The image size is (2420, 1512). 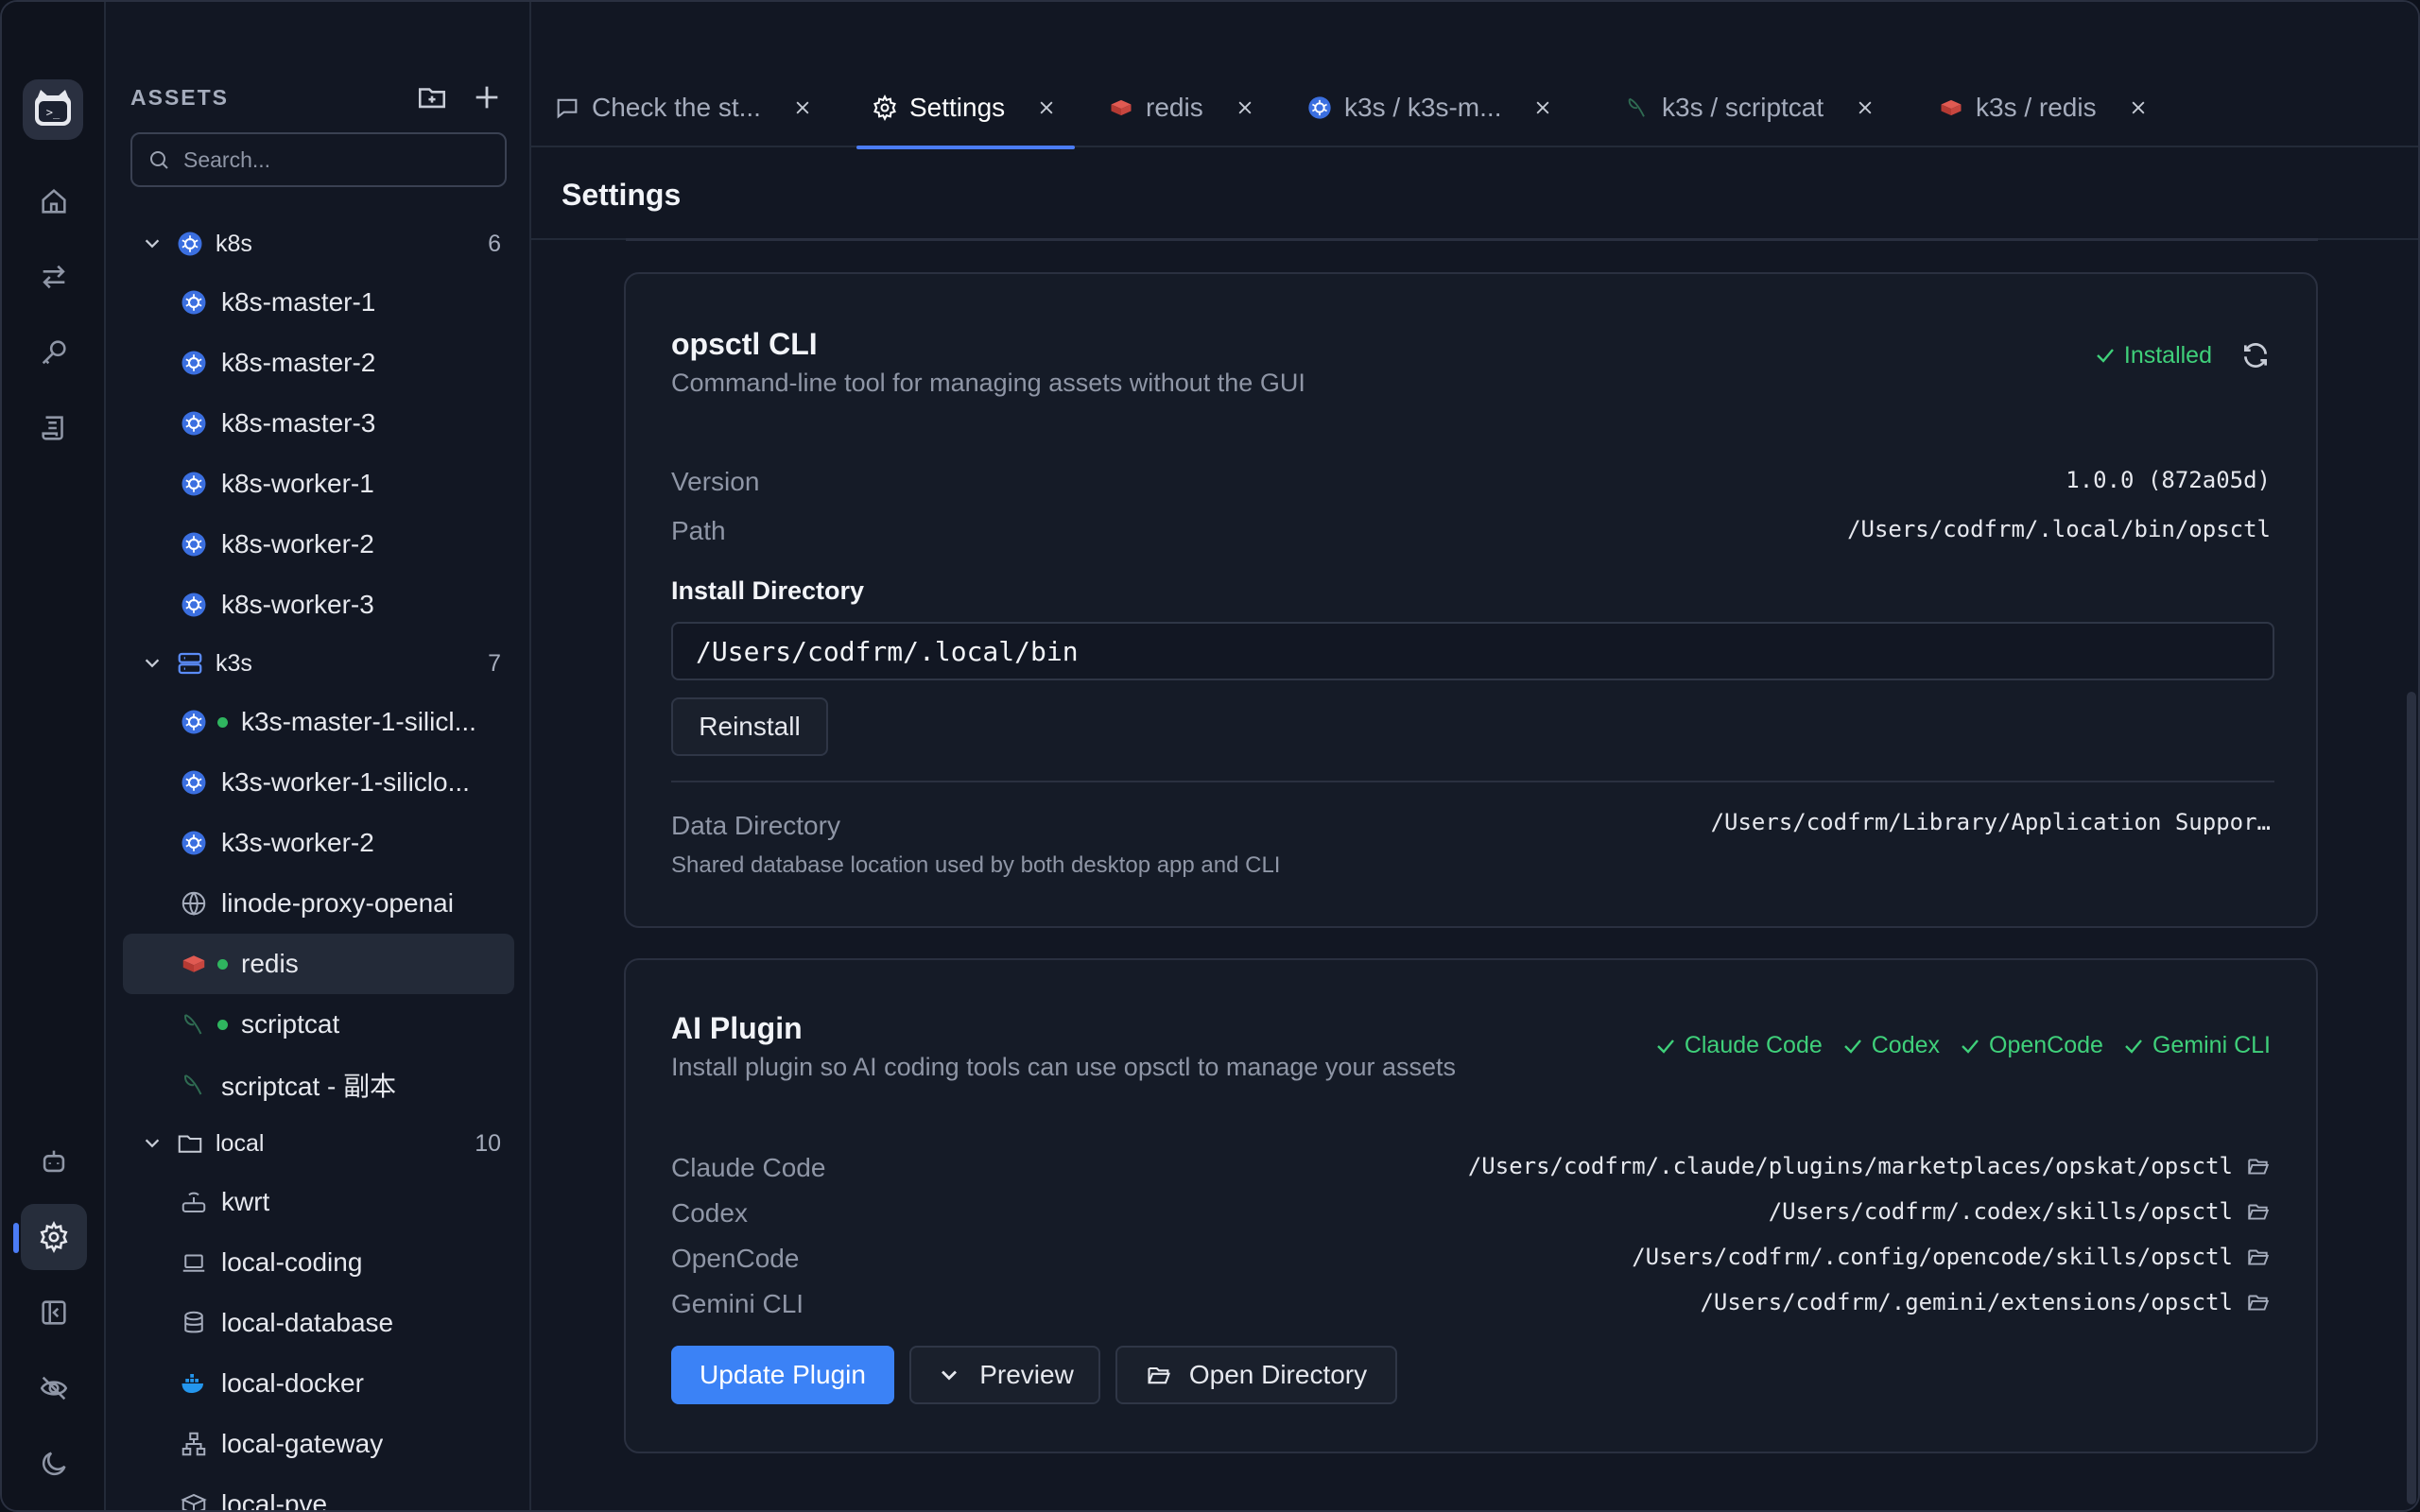 I want to click on asset-item: k3s-worker-2, so click(x=318, y=843).